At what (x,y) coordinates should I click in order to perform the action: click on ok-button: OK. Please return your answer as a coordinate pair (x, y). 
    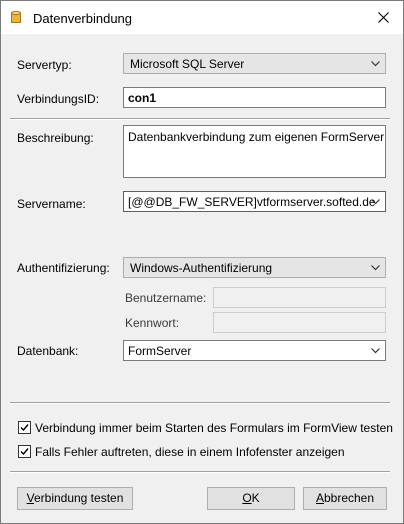
    Looking at the image, I should click on (251, 498).